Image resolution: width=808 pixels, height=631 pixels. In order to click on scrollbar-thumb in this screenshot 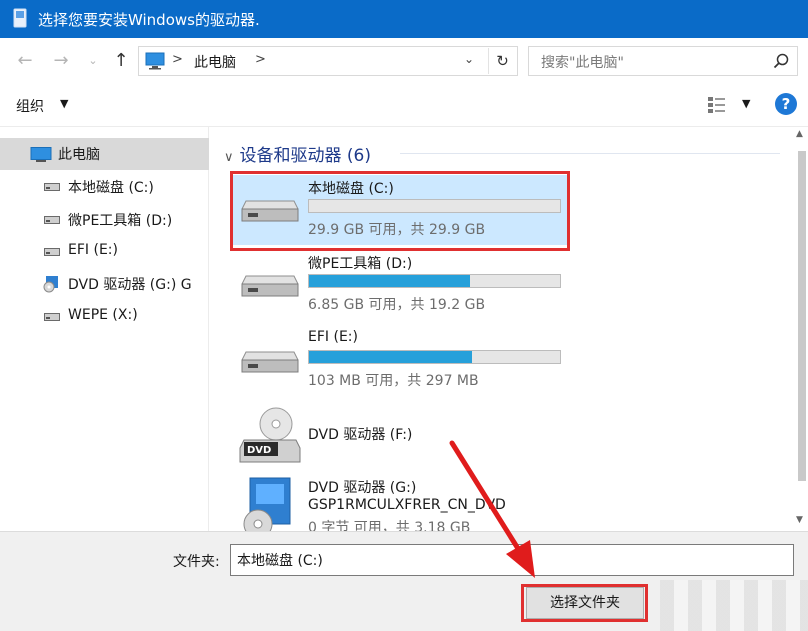, I will do `click(802, 316)`.